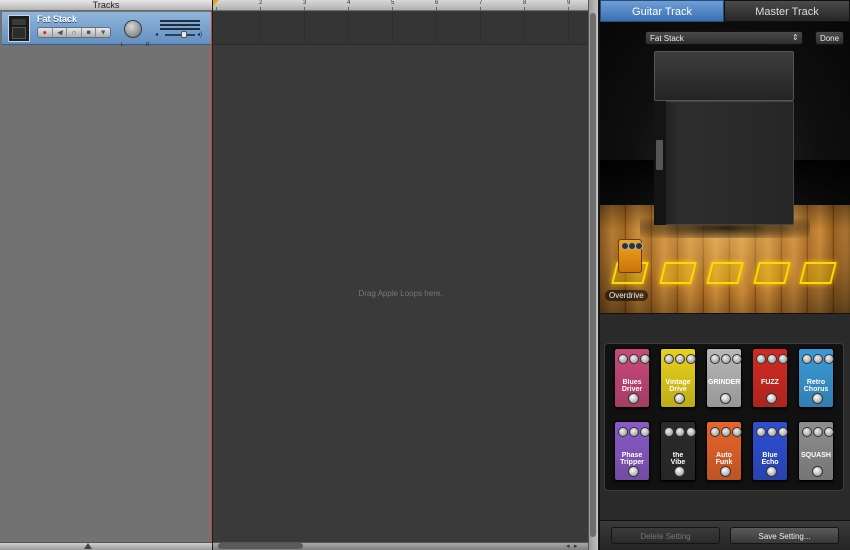  What do you see at coordinates (816, 455) in the screenshot?
I see `pedal-name: SQUASH` at bounding box center [816, 455].